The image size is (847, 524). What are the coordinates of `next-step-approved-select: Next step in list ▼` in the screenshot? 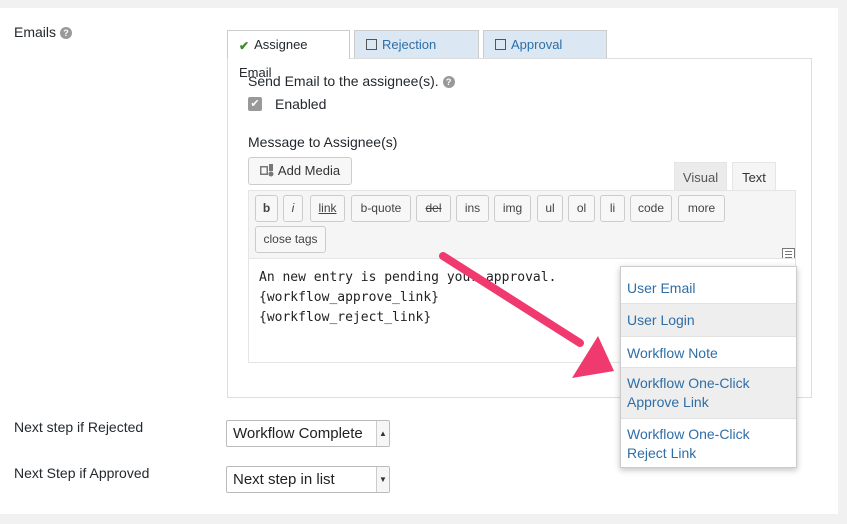 It's located at (308, 479).